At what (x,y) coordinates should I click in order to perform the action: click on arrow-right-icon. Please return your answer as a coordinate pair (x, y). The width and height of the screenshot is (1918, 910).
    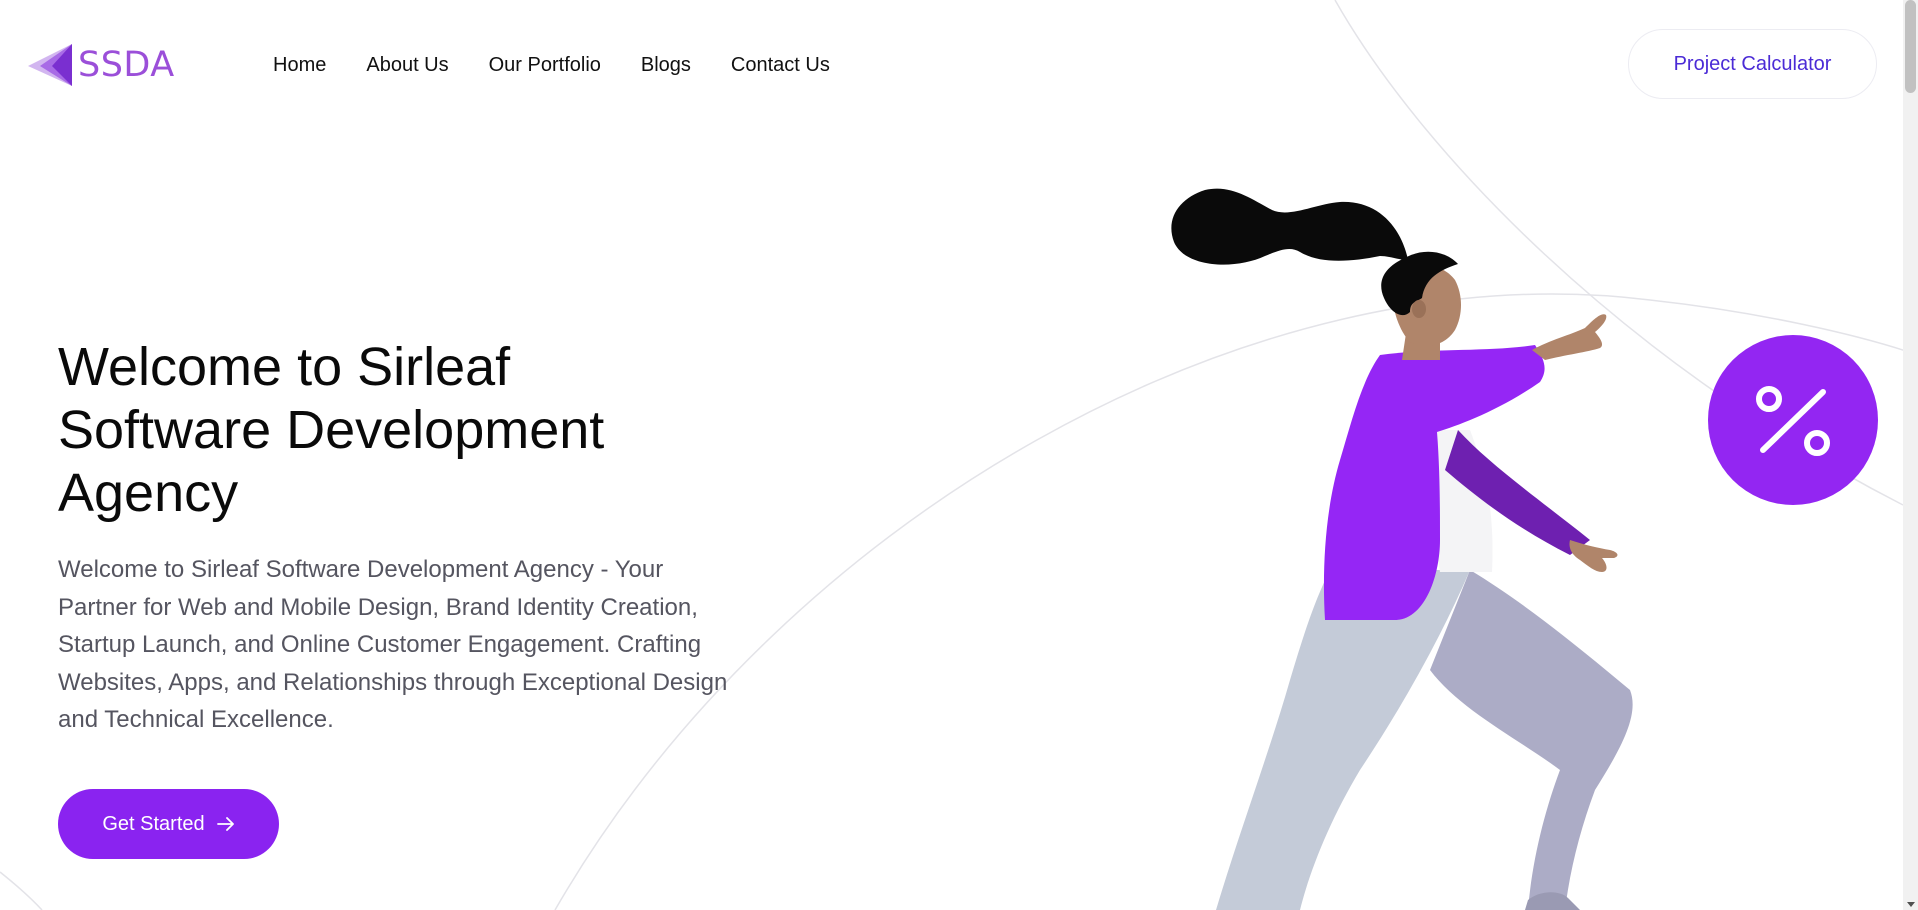
    Looking at the image, I should click on (225, 824).